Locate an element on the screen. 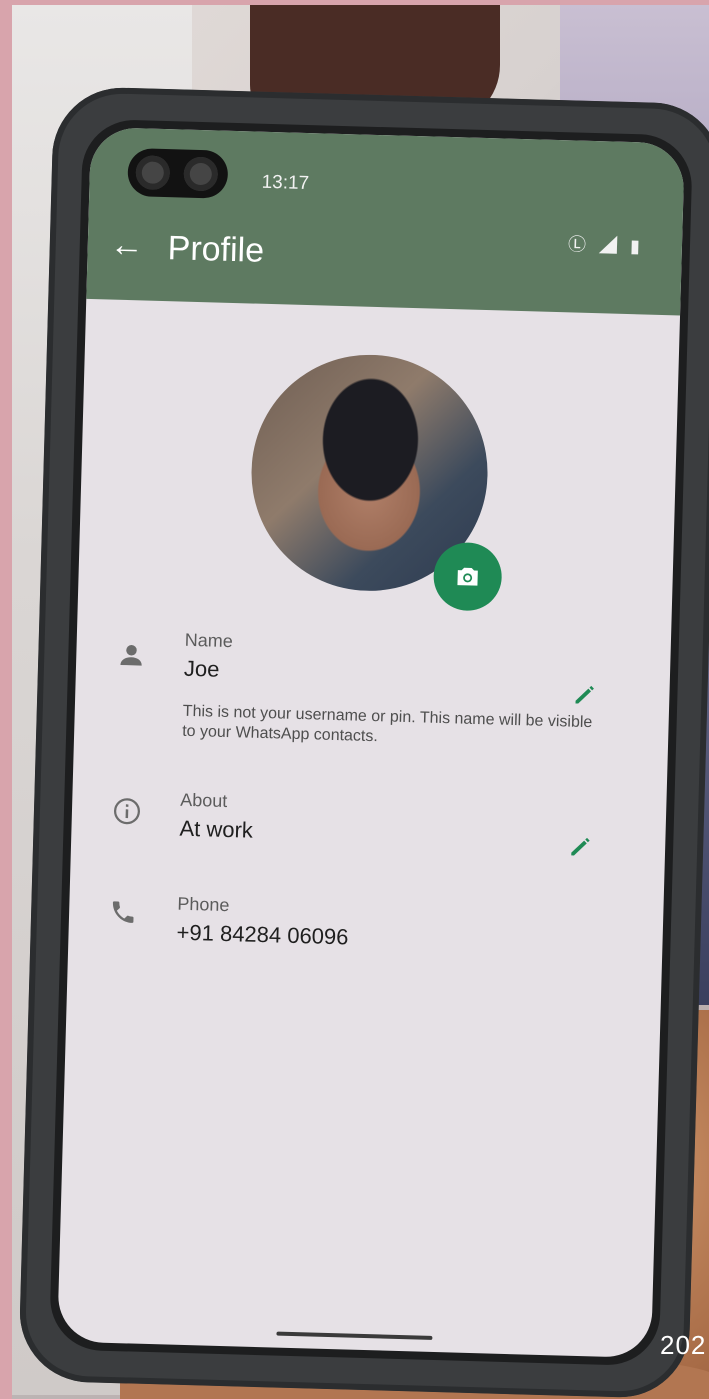 This screenshot has width=709, height=1399. phone-icon is located at coordinates (125, 914).